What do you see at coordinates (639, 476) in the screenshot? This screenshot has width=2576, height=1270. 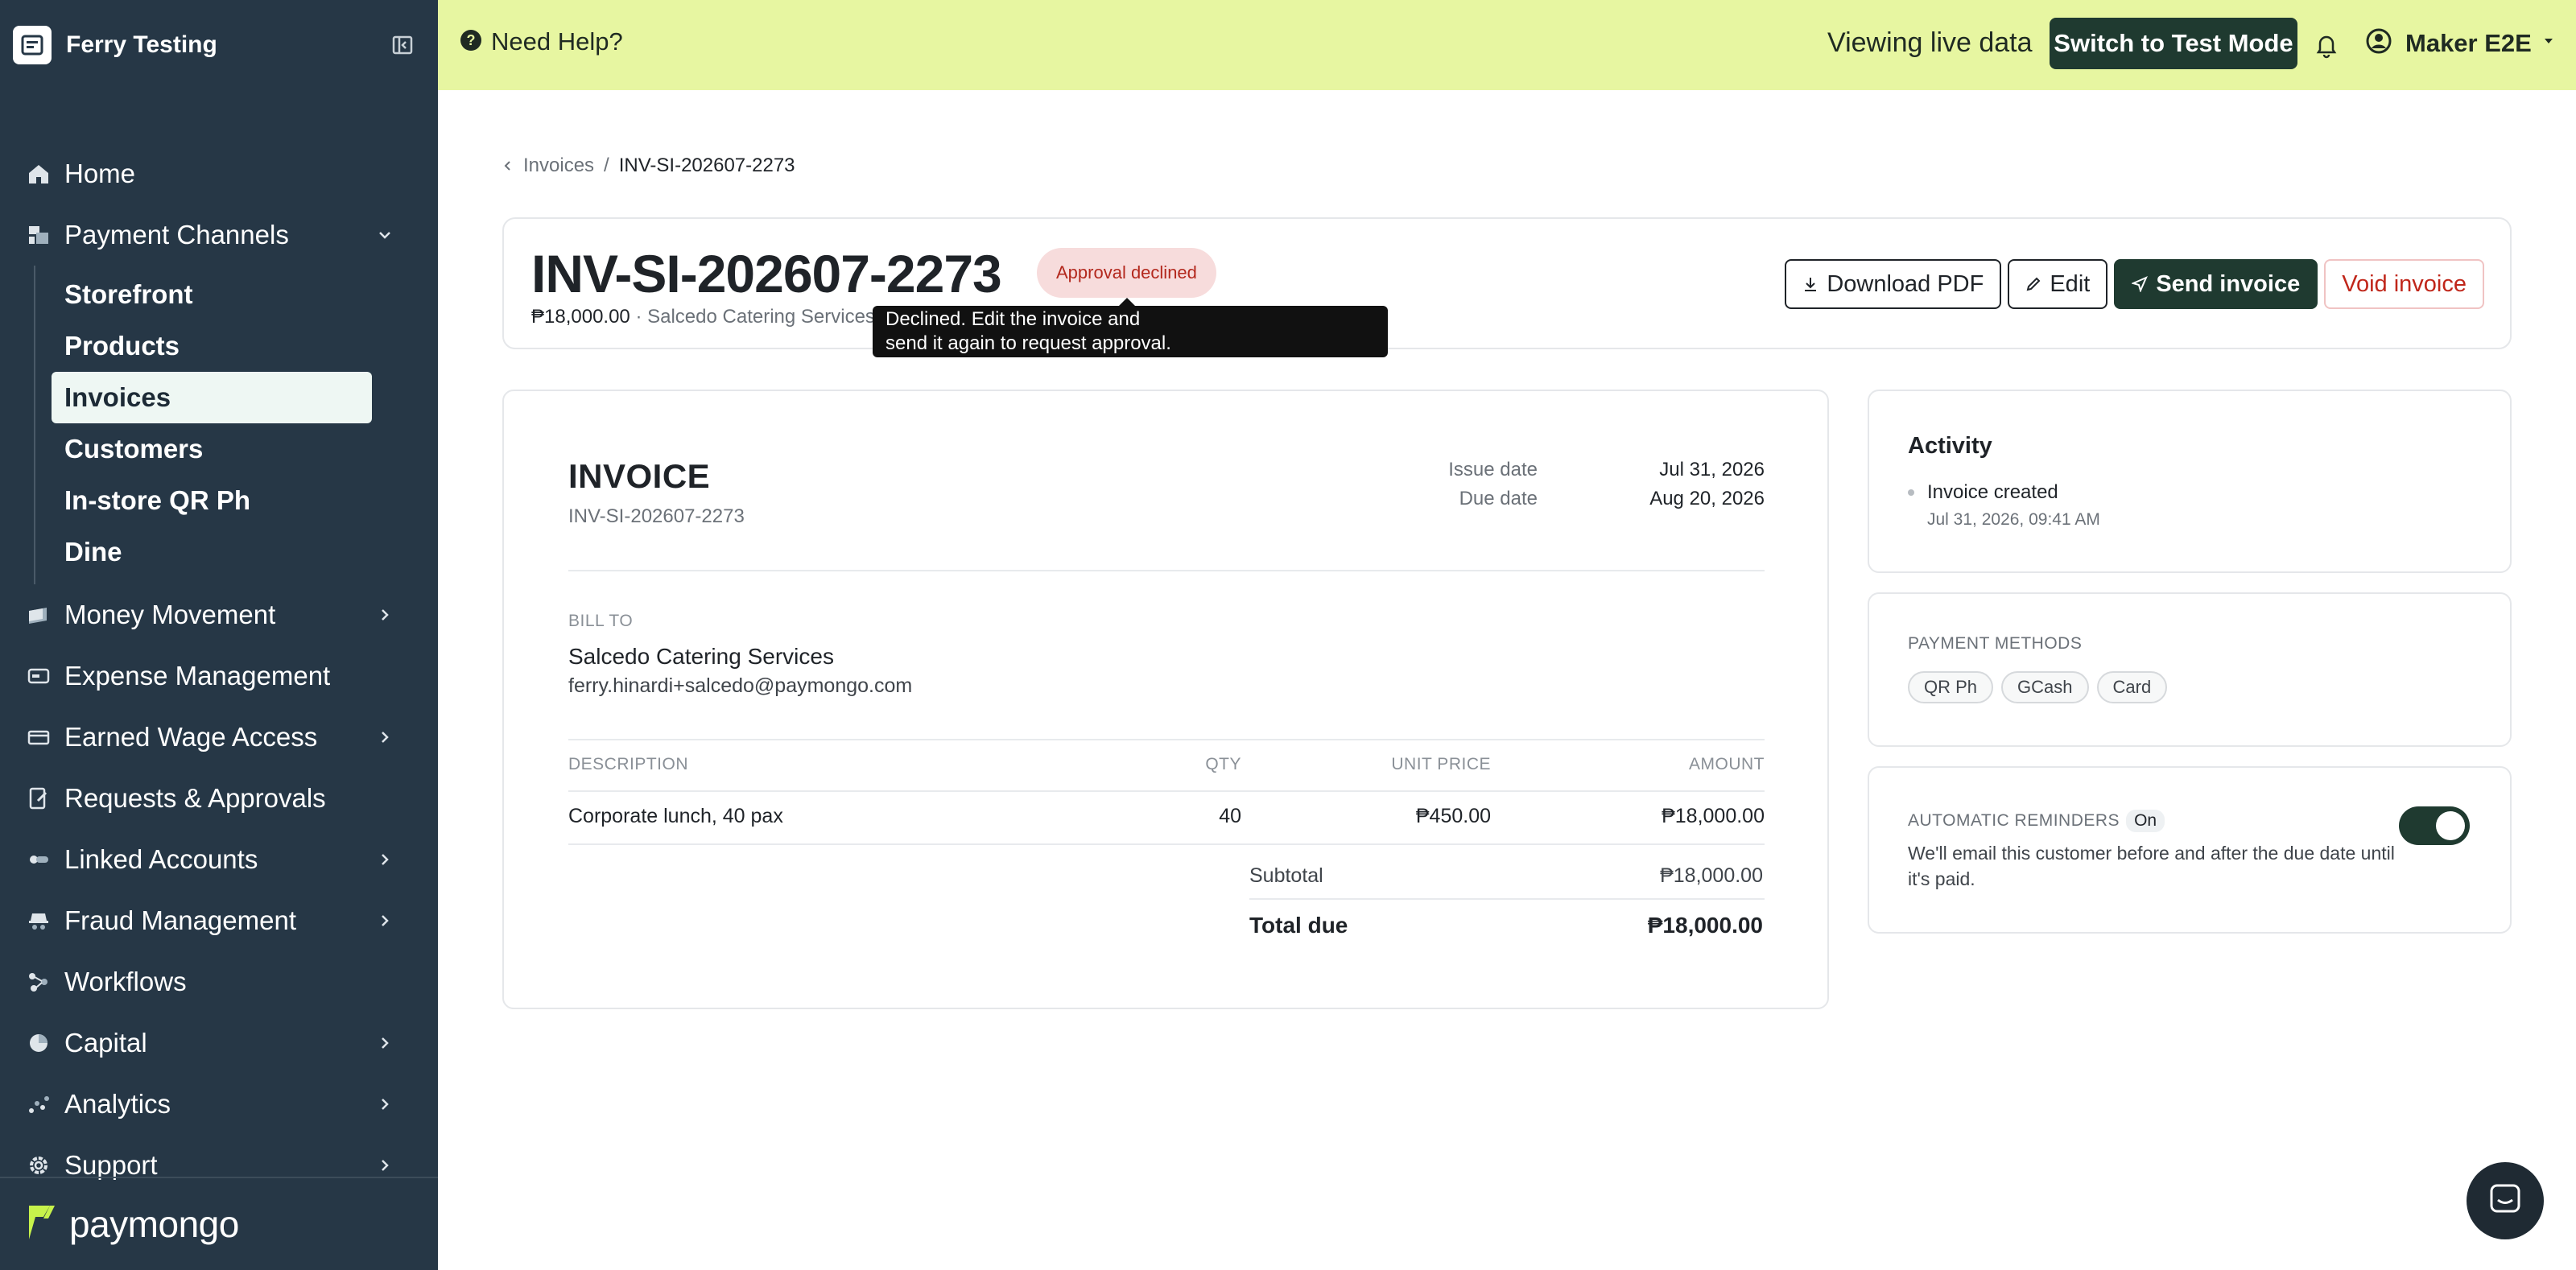 I see `invoice-heading: INVOICE` at bounding box center [639, 476].